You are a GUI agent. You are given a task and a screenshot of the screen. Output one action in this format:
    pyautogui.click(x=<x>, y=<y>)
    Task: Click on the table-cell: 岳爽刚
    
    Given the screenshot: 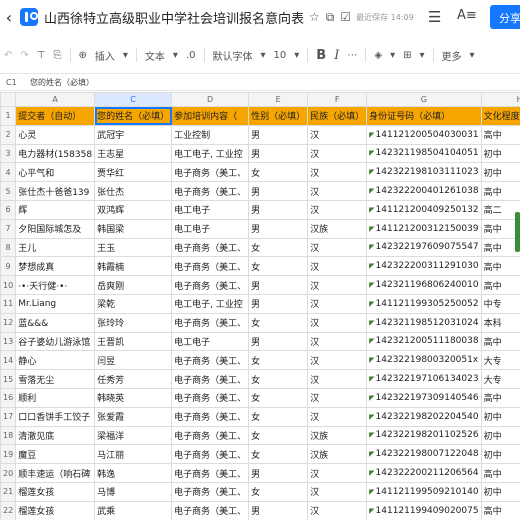 What is the action you would take?
    pyautogui.click(x=133, y=285)
    